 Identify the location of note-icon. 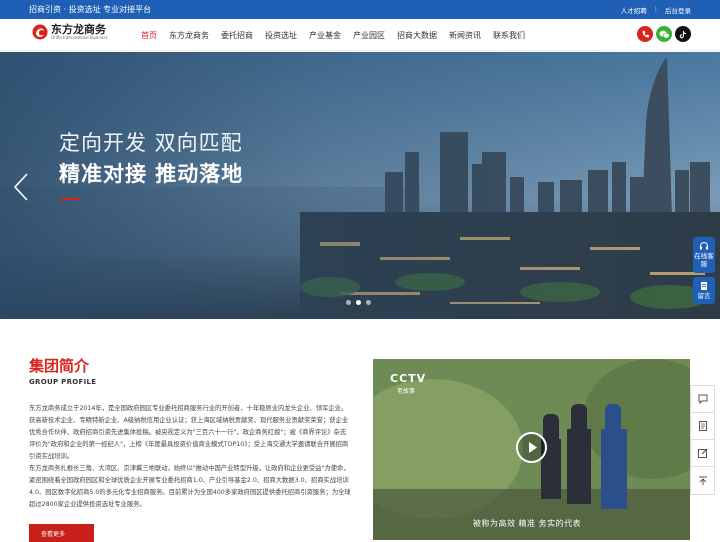
(704, 285).